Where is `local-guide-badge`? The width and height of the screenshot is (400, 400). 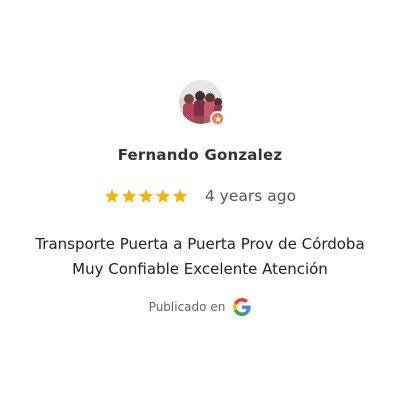 local-guide-badge is located at coordinates (217, 118).